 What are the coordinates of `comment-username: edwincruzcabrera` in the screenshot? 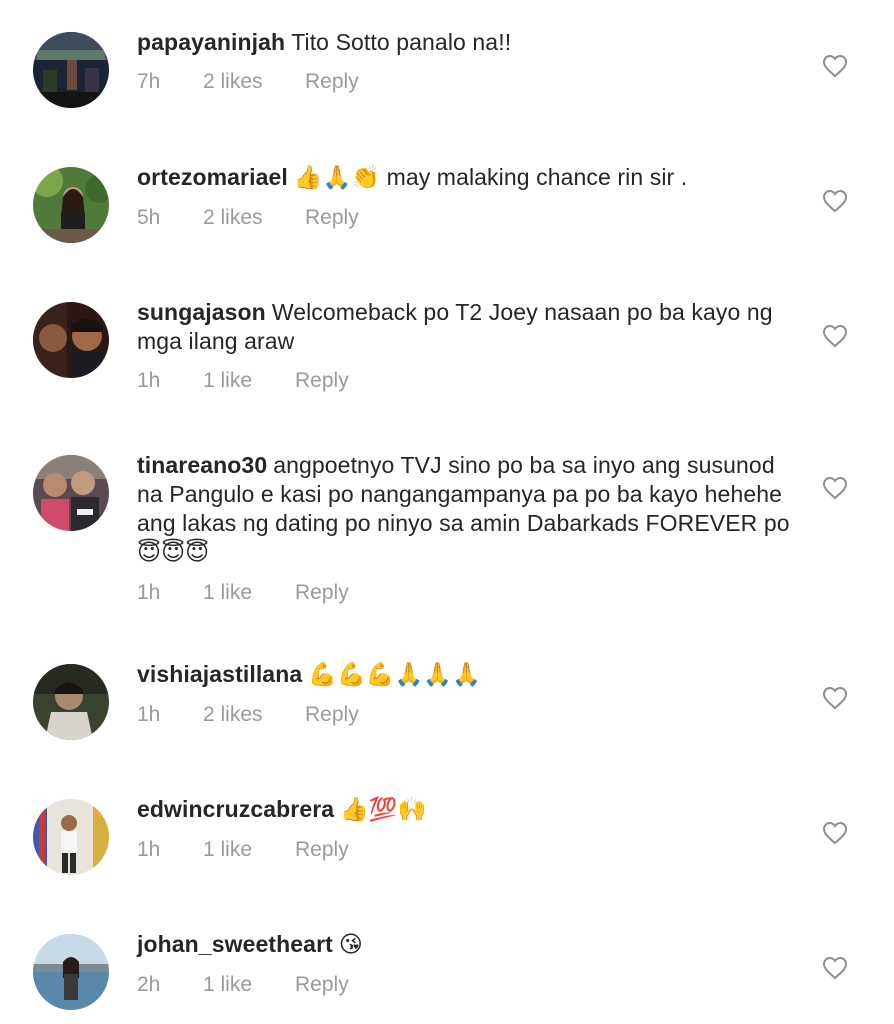 It's located at (235, 809).